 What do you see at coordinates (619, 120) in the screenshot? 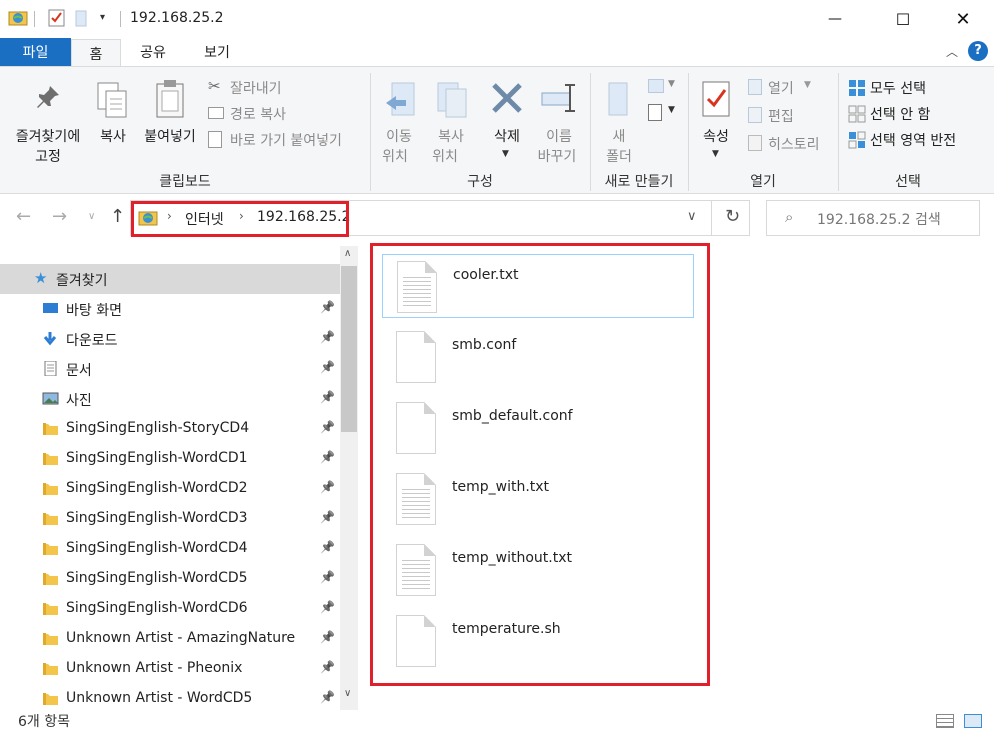
I see `new-folder-button: 새 폴더` at bounding box center [619, 120].